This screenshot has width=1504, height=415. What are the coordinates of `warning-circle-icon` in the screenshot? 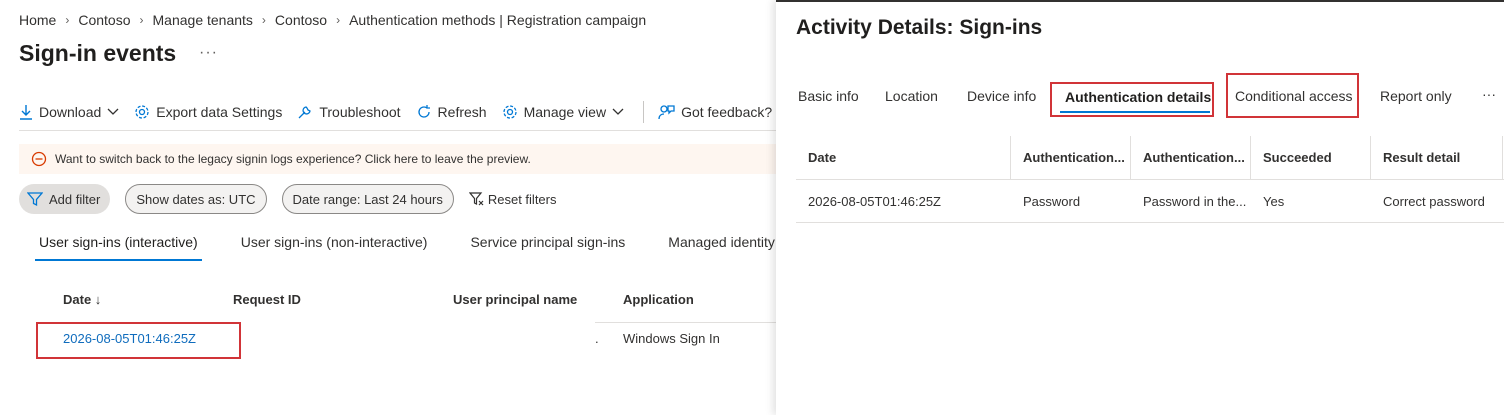 It's located at (39, 159).